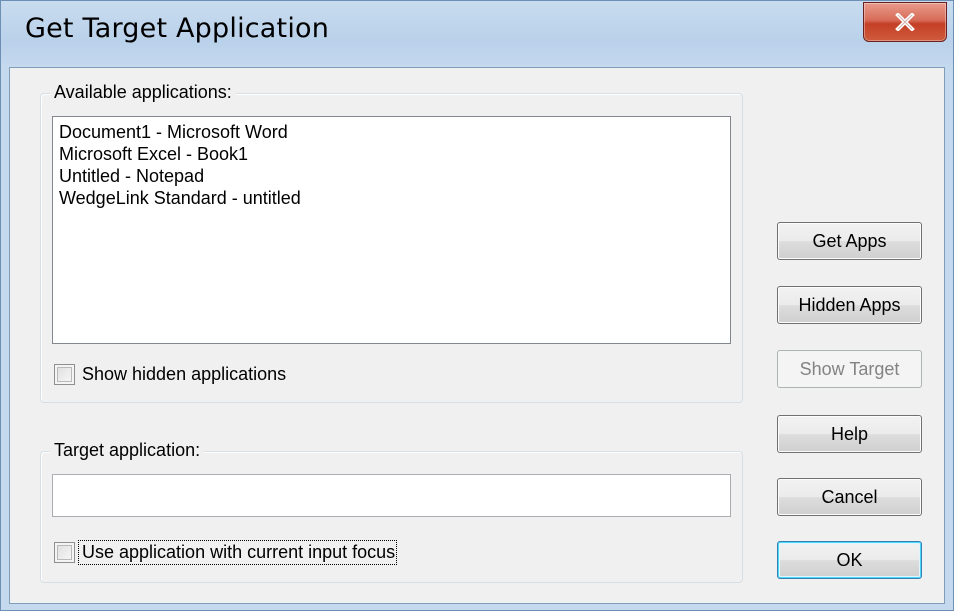 This screenshot has height=611, width=954. What do you see at coordinates (477, 34) in the screenshot?
I see `title-bar: Get Target Application` at bounding box center [477, 34].